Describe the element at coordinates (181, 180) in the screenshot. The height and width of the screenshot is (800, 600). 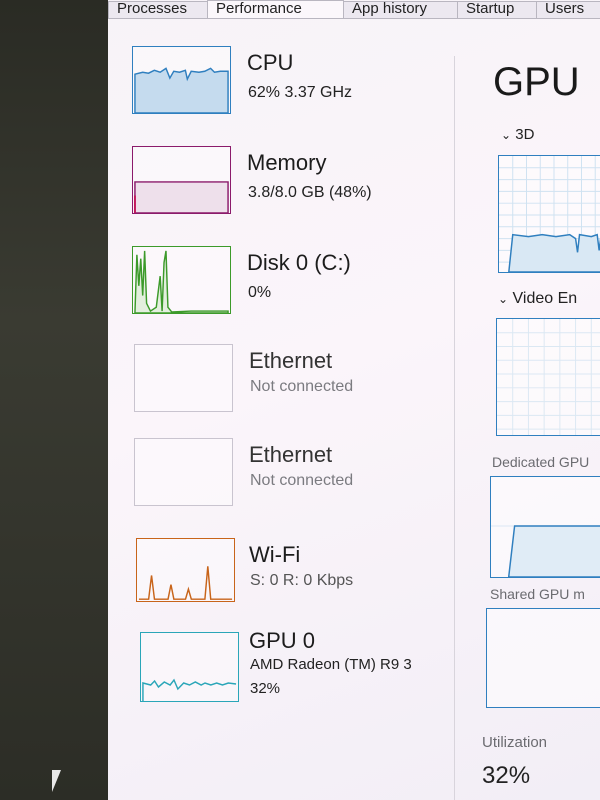
I see `memory-mini-graph` at that location.